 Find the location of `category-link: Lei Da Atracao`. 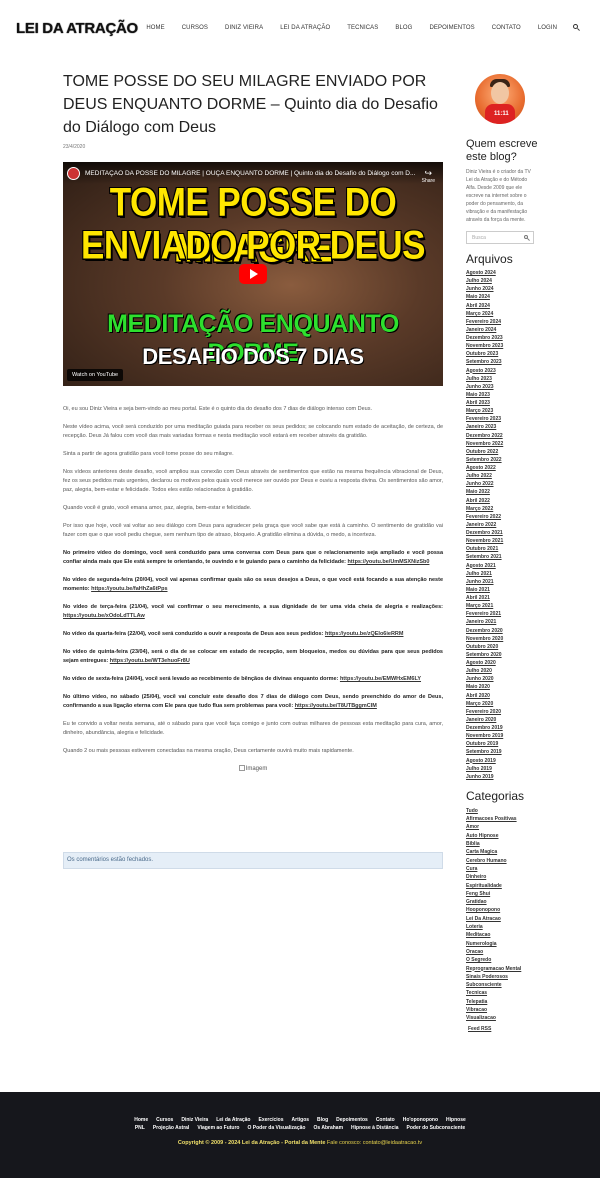

category-link: Lei Da Atracao is located at coordinates (502, 919).